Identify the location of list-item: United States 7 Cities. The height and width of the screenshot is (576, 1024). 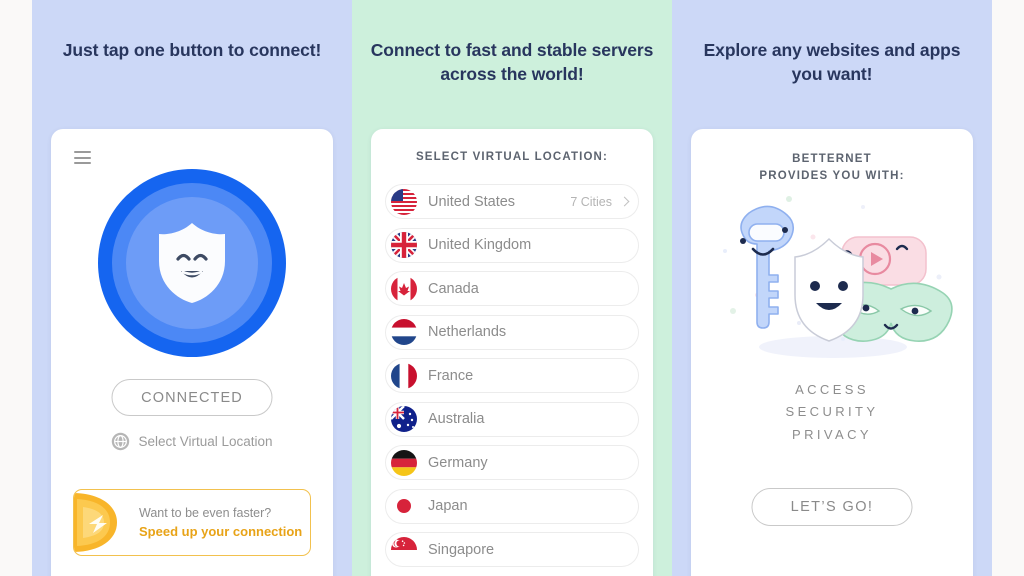
(512, 201).